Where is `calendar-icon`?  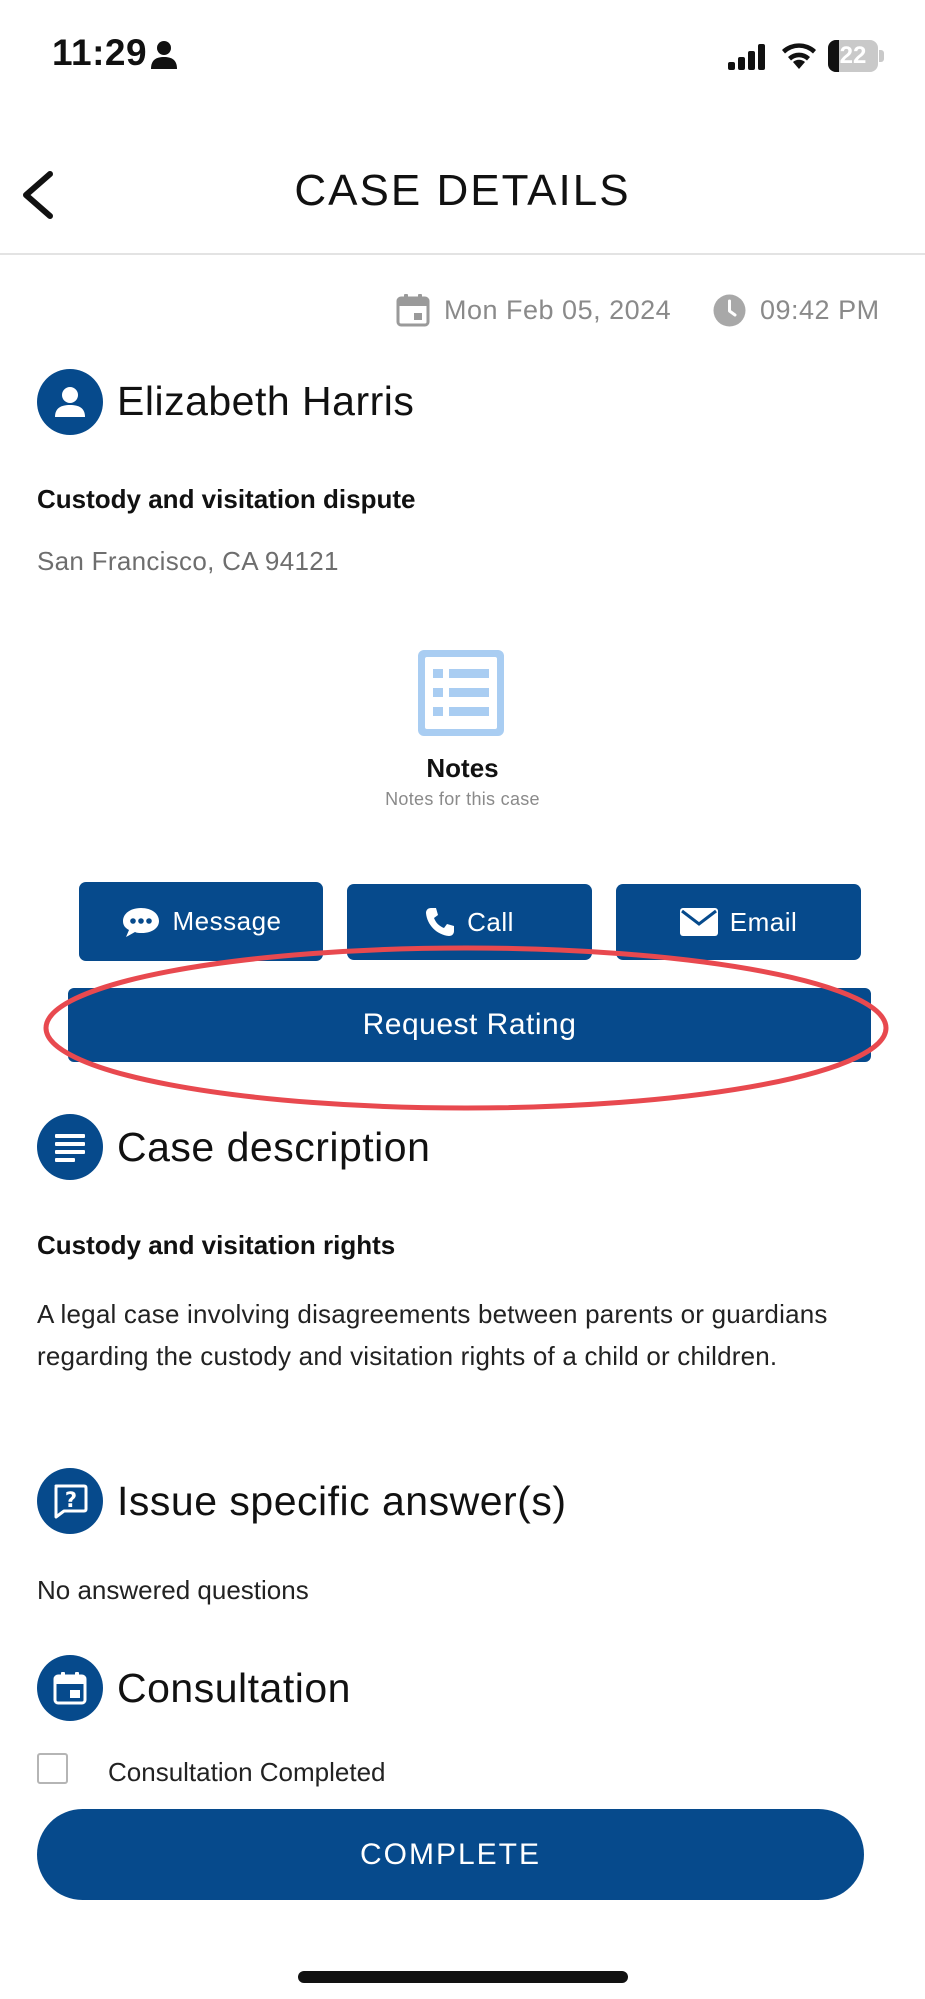
calendar-icon is located at coordinates (413, 310).